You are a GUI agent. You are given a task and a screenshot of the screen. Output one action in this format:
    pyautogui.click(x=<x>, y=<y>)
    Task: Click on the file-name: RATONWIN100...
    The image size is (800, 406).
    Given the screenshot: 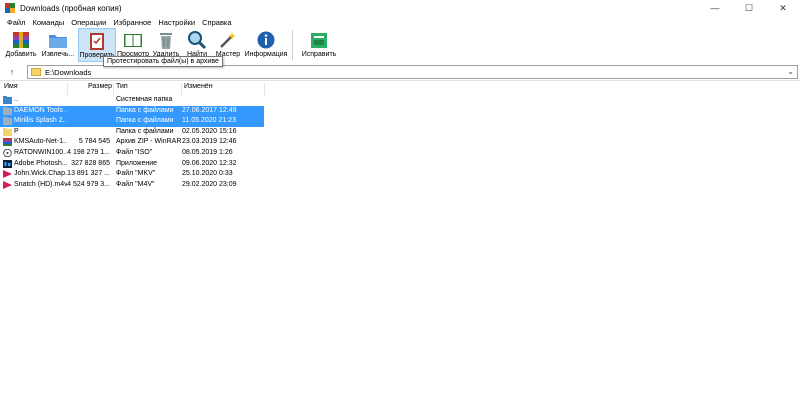 What is the action you would take?
    pyautogui.click(x=40, y=152)
    